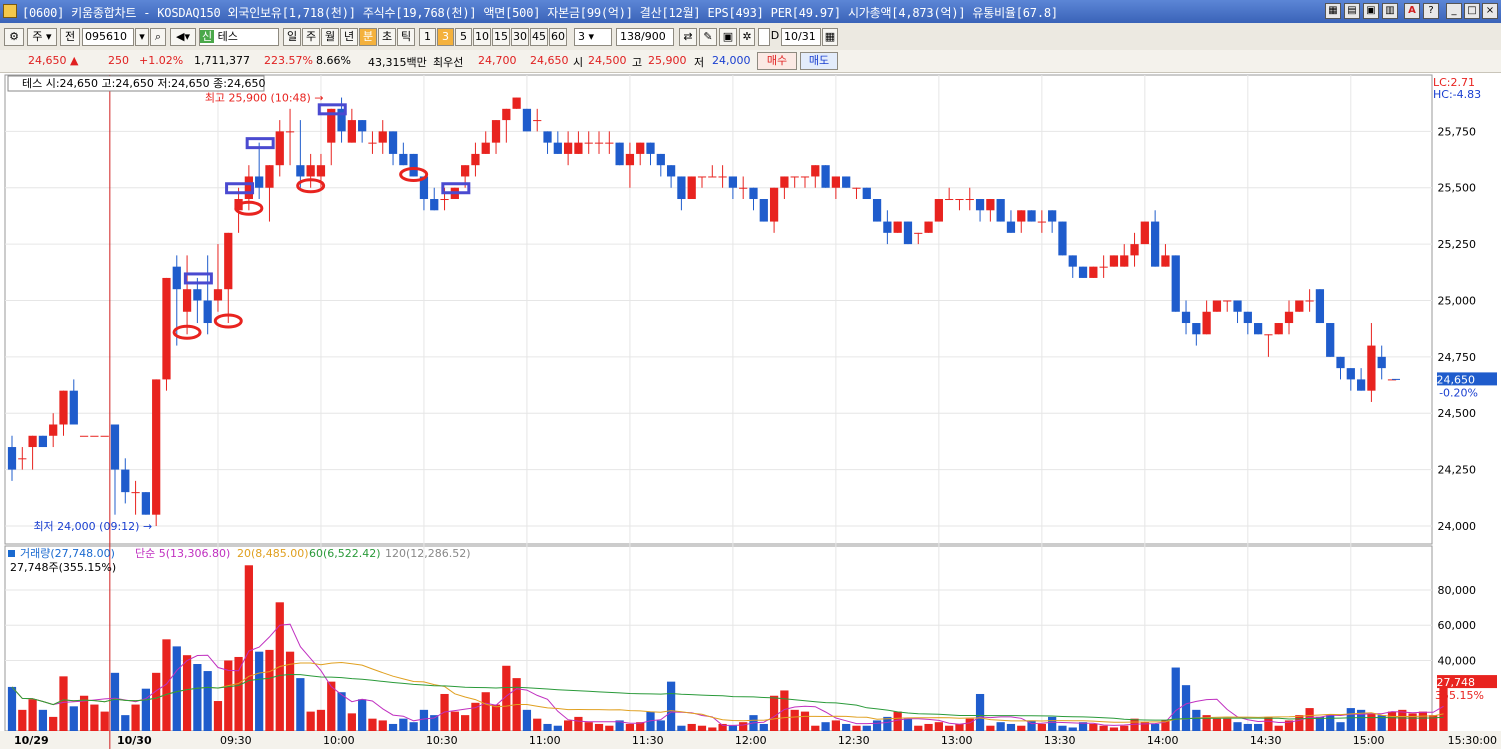 This screenshot has height=752, width=1501. I want to click on period-tab-6: 틱, so click(406, 37).